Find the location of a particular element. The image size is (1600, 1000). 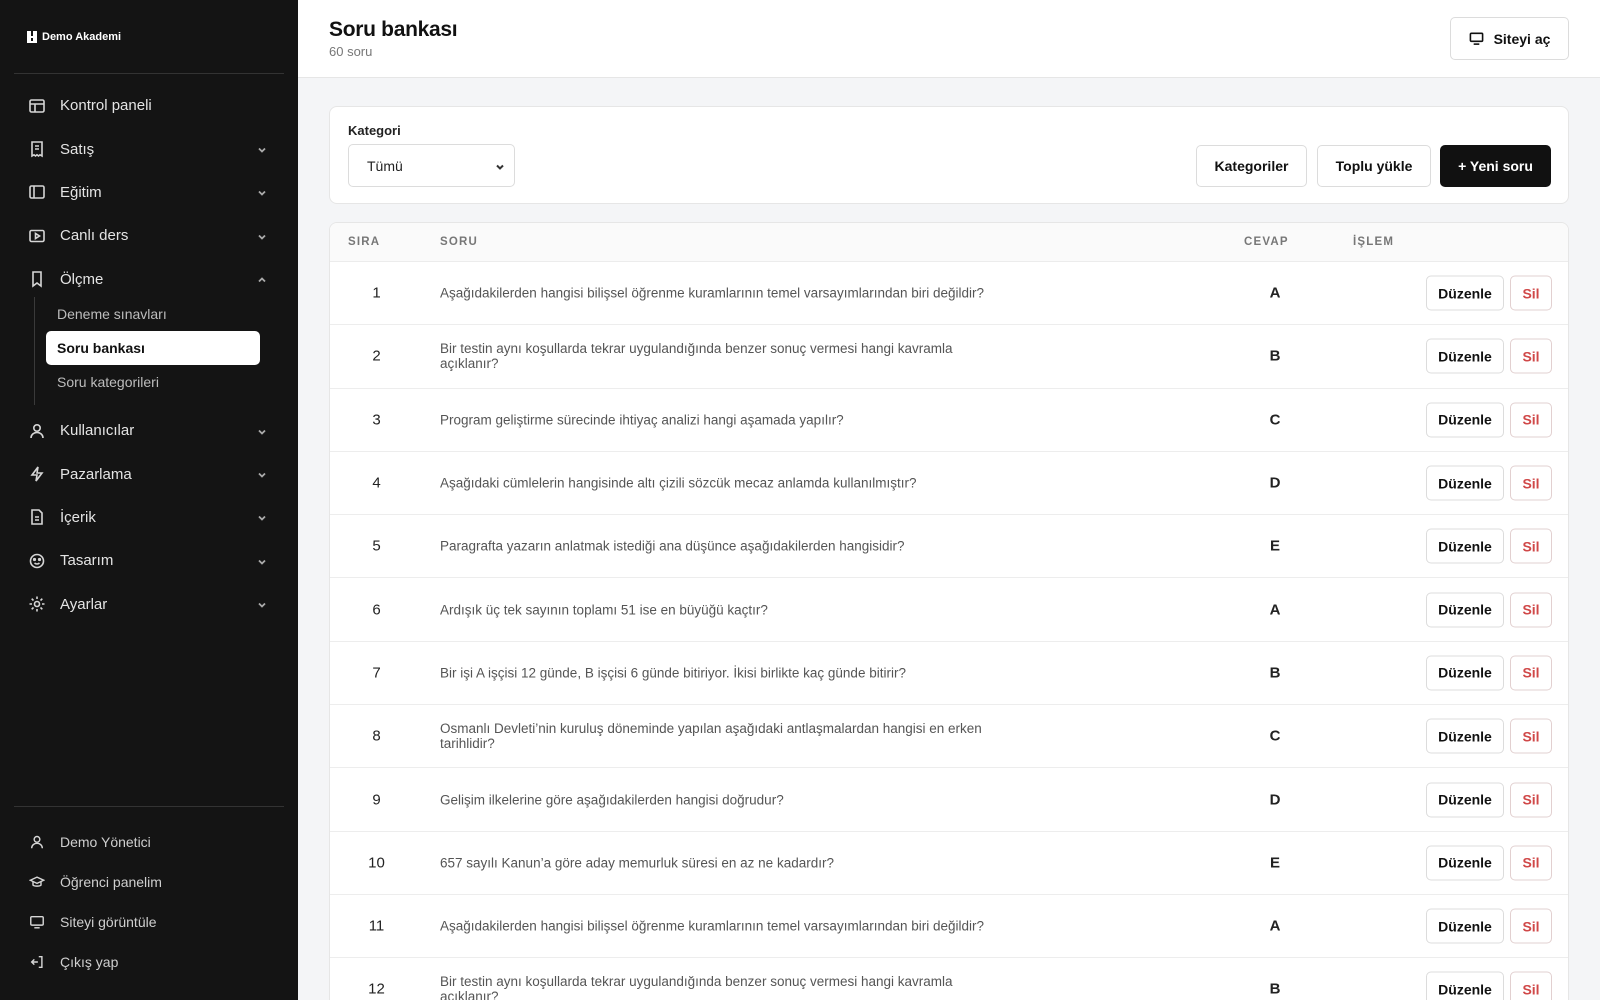

brand: Demo Akademi is located at coordinates (73, 37).